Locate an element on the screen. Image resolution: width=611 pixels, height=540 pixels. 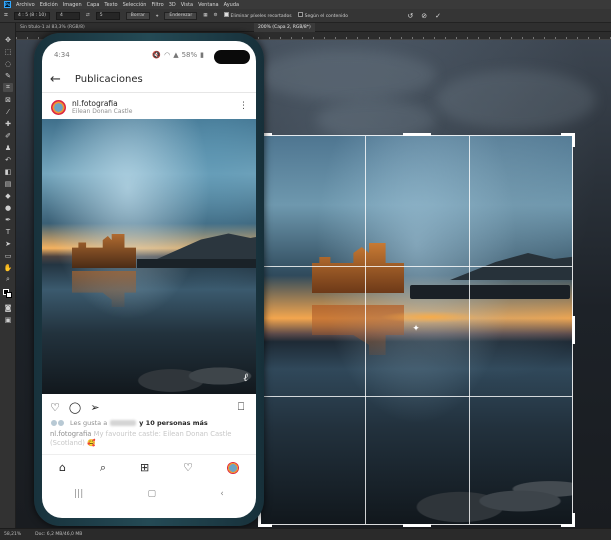
back-button-icon: ‹ is located at coordinates (222, 494).